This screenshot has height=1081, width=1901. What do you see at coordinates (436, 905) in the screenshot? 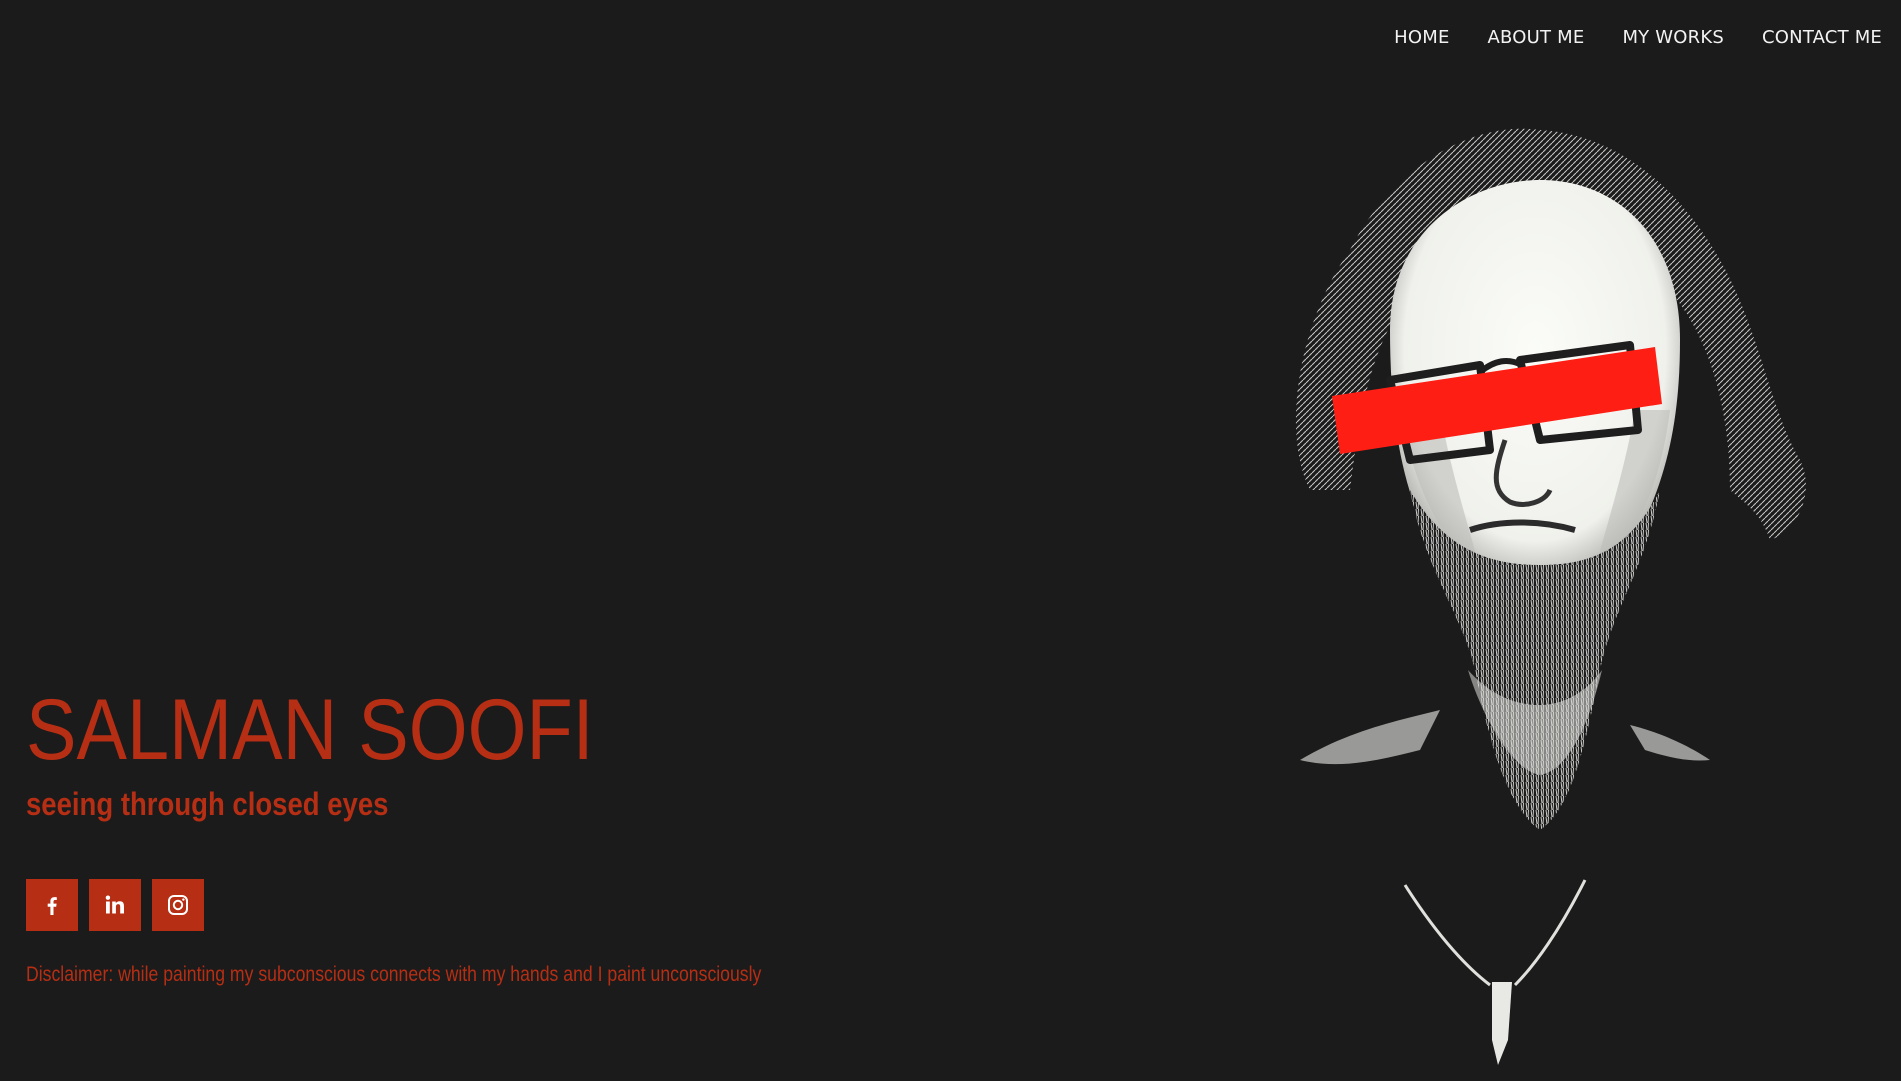
I see `social-links` at bounding box center [436, 905].